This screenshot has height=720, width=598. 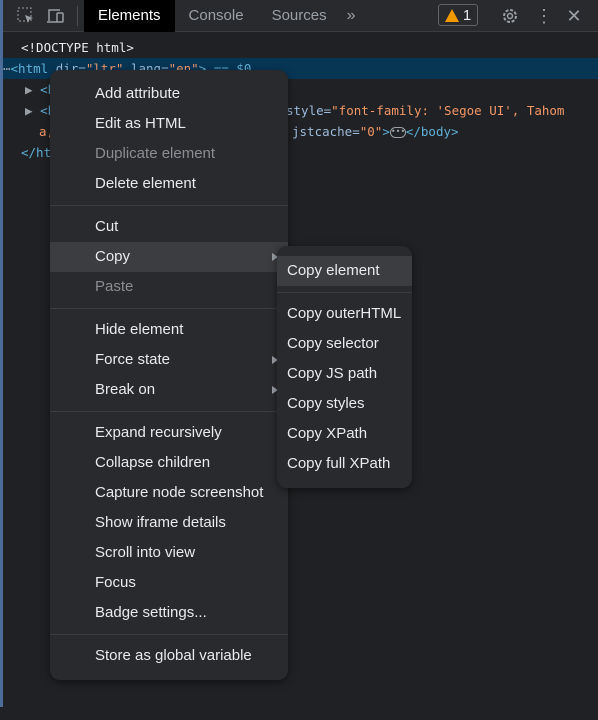 What do you see at coordinates (114, 286) in the screenshot?
I see `menu-item-paste: Paste` at bounding box center [114, 286].